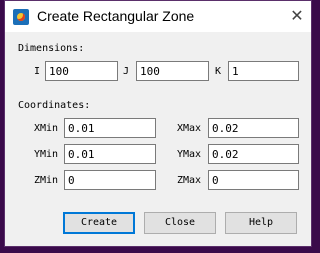 This screenshot has height=253, width=320. What do you see at coordinates (180, 223) in the screenshot?
I see `close-button: Close` at bounding box center [180, 223].